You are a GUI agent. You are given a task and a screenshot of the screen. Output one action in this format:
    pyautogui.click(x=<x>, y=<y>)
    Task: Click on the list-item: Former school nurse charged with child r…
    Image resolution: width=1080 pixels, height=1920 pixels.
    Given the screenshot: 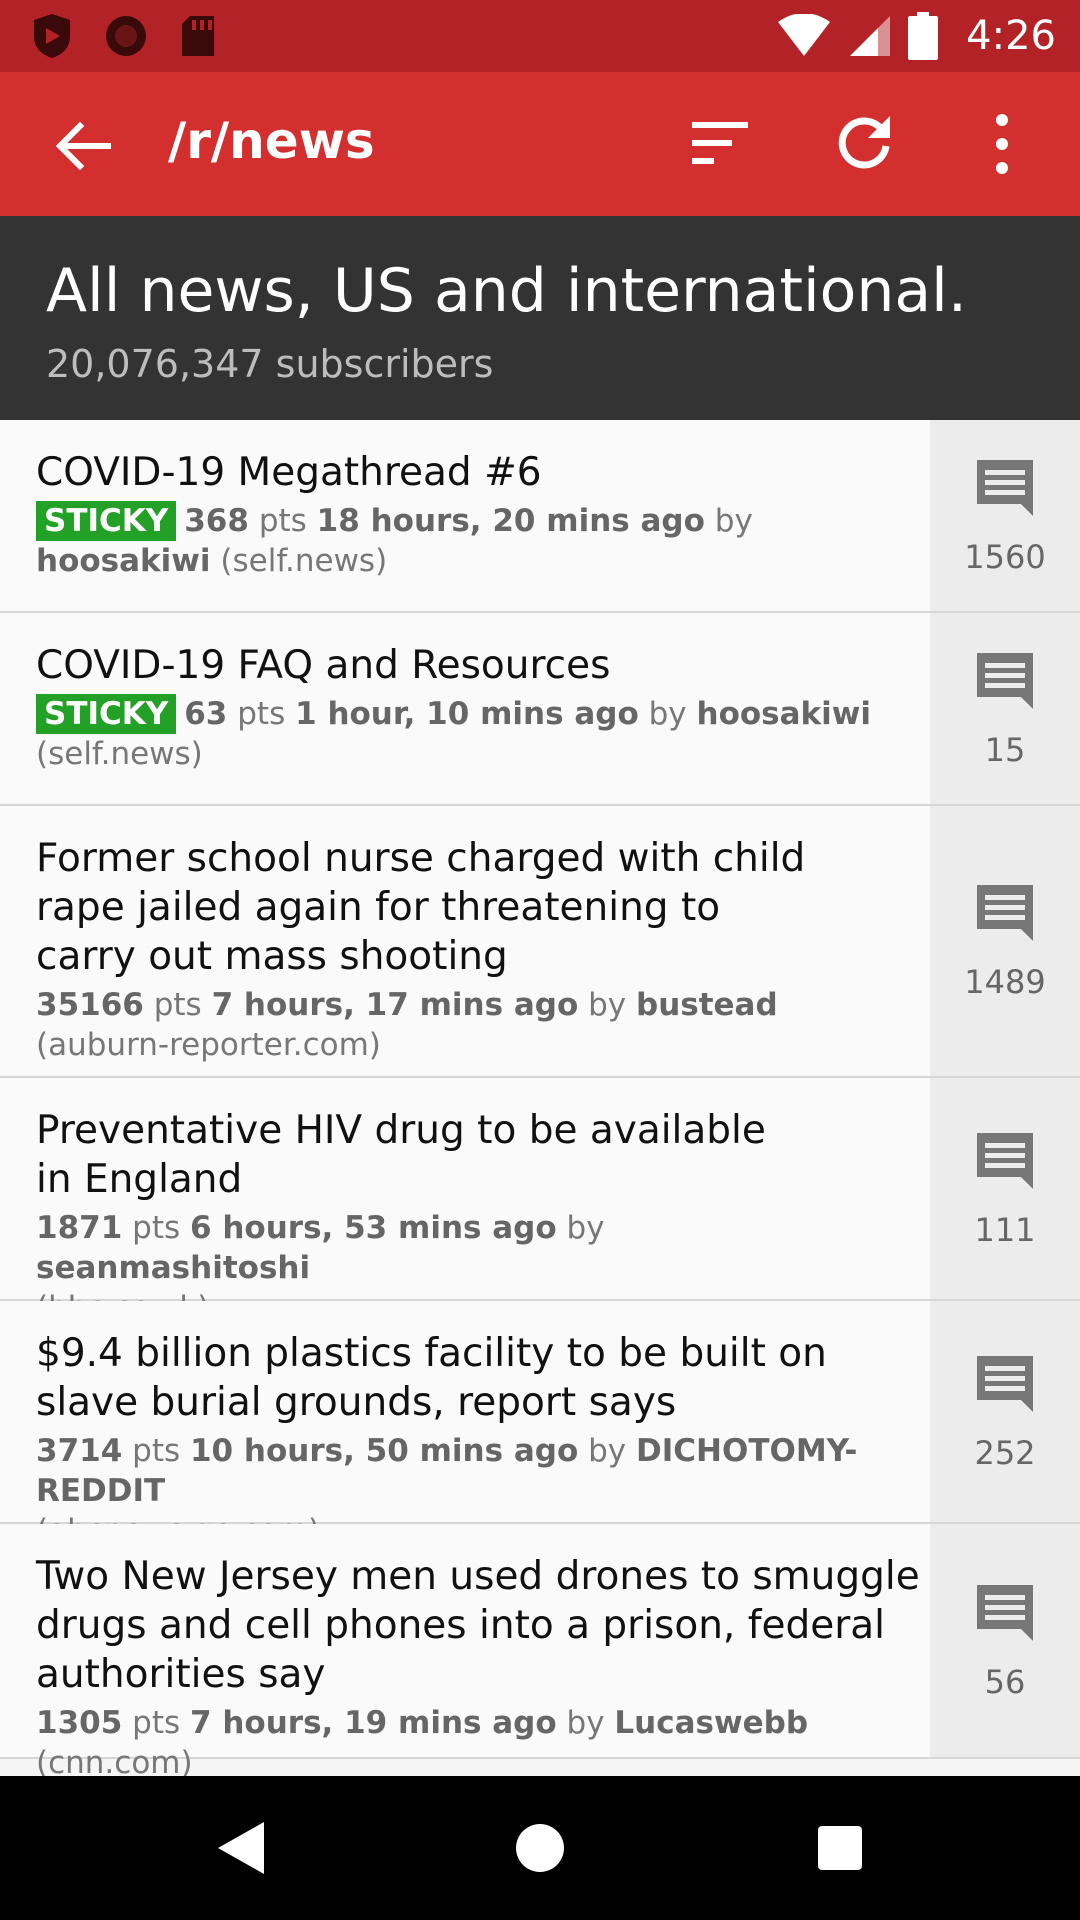 What is the action you would take?
    pyautogui.click(x=540, y=942)
    